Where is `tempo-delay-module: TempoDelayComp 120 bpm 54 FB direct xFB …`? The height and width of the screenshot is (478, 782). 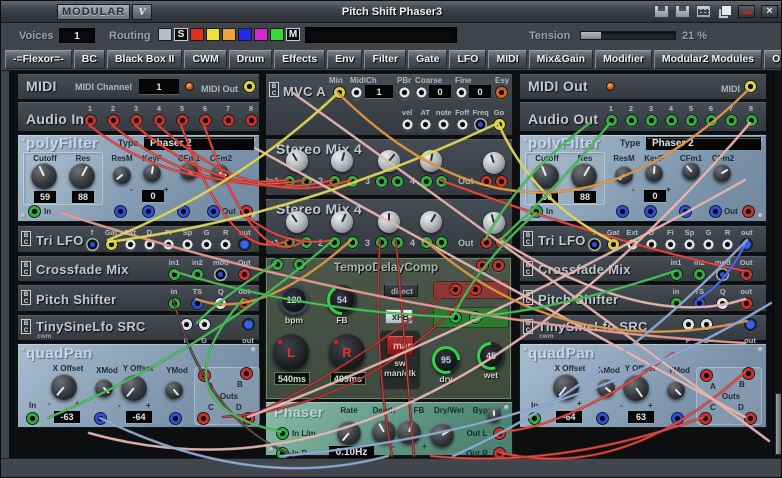
tempo-delay-module: TempoDelayComp 120 bpm 54 FB direct xFB … is located at coordinates (388, 328).